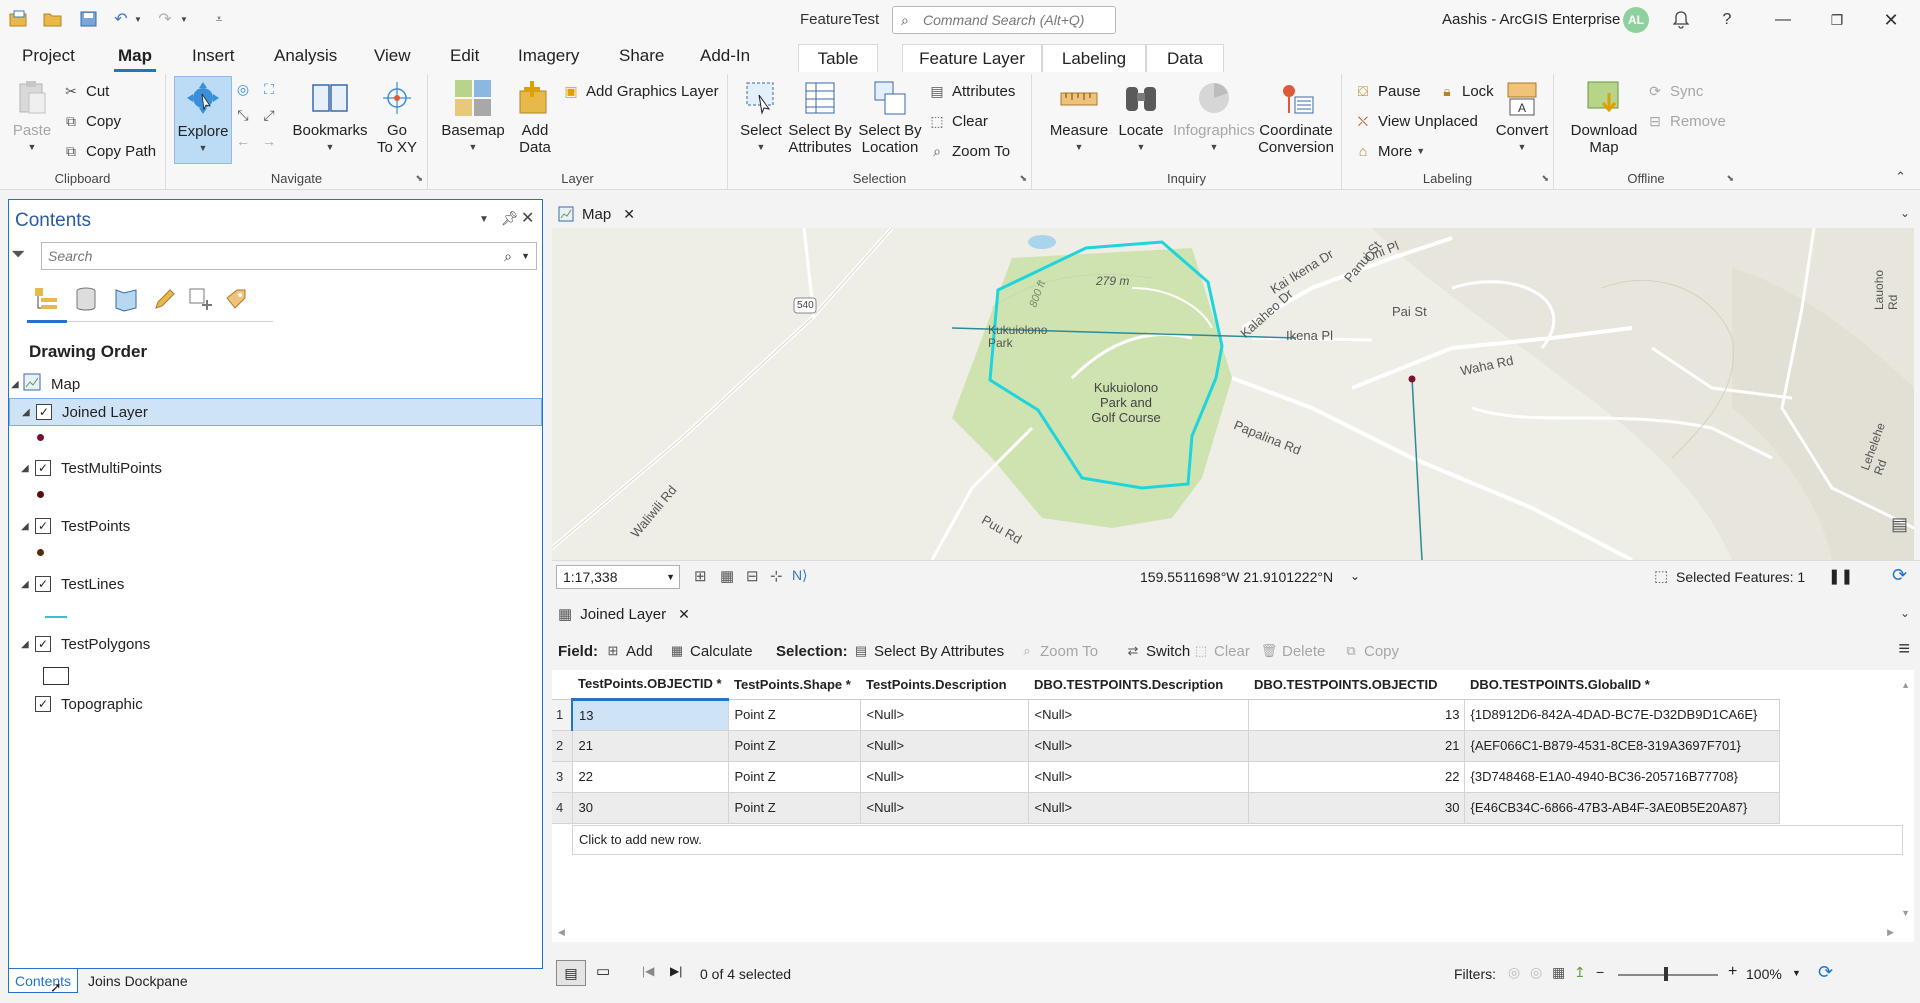 This screenshot has width=1920, height=1003. What do you see at coordinates (562, 776) in the screenshot?
I see `row-number: 3` at bounding box center [562, 776].